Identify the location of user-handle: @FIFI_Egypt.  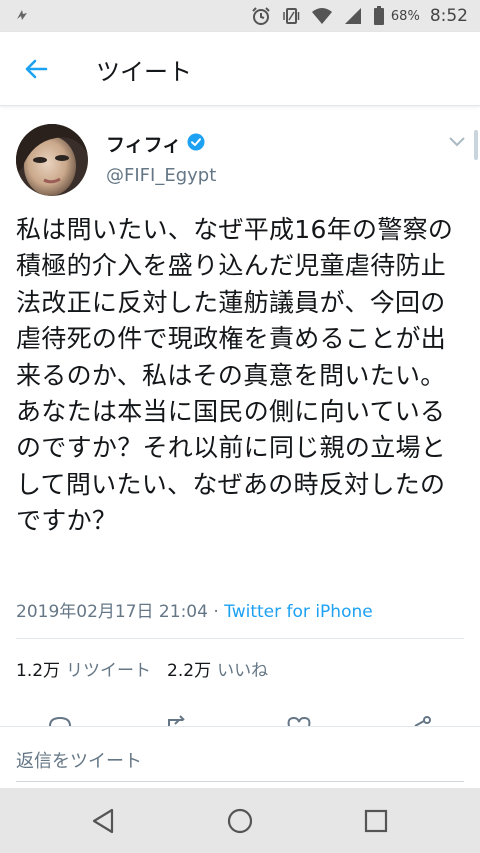
(161, 175).